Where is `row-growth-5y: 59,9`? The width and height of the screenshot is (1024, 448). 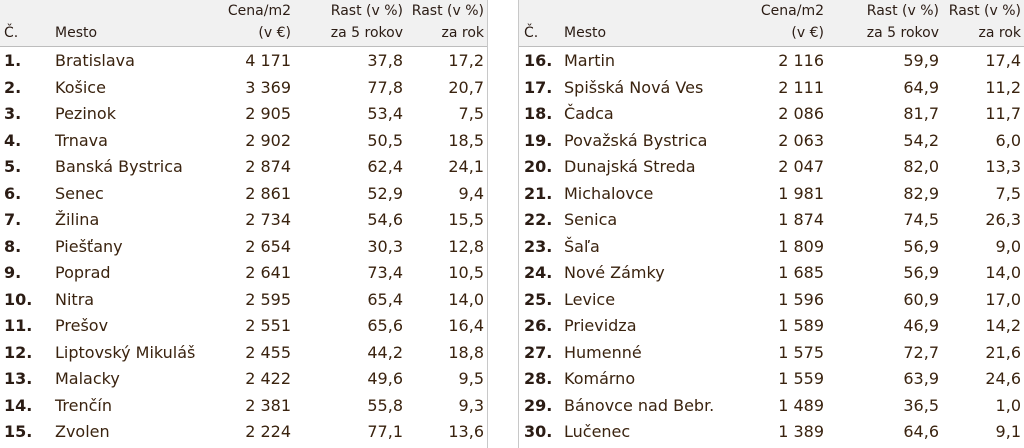 row-growth-5y: 59,9 is located at coordinates (921, 60).